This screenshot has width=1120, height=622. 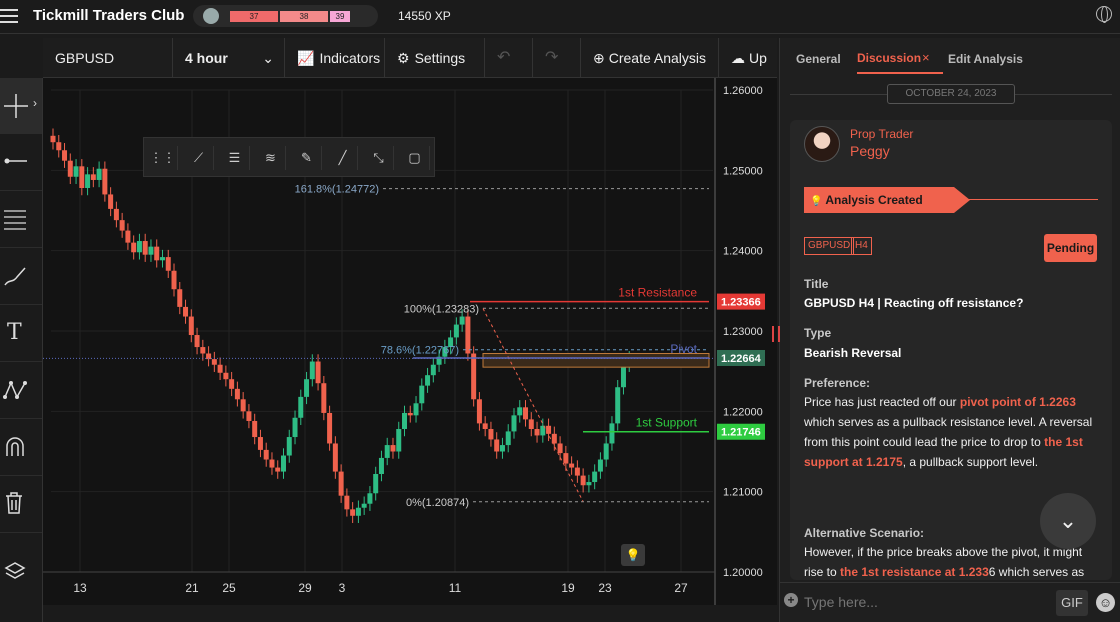 What do you see at coordinates (199, 158) in the screenshot?
I see `trendline-icon: ⟋` at bounding box center [199, 158].